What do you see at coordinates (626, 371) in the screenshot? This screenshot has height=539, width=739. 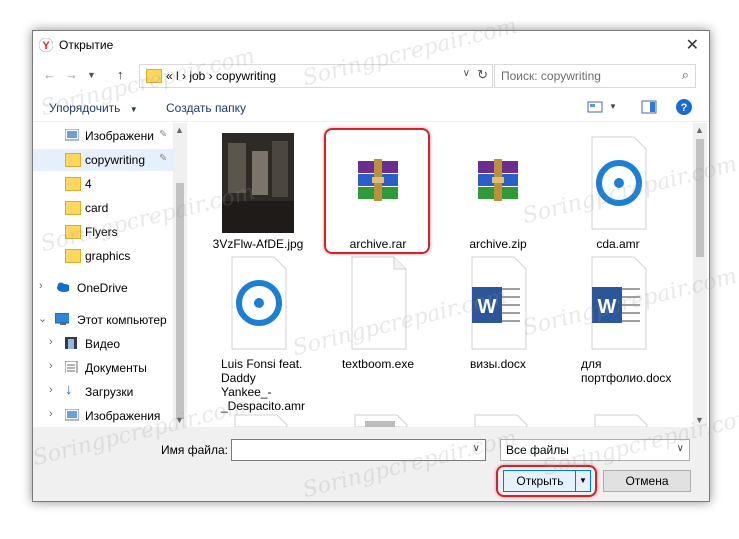 I see `file-name: для портфолио.docx` at bounding box center [626, 371].